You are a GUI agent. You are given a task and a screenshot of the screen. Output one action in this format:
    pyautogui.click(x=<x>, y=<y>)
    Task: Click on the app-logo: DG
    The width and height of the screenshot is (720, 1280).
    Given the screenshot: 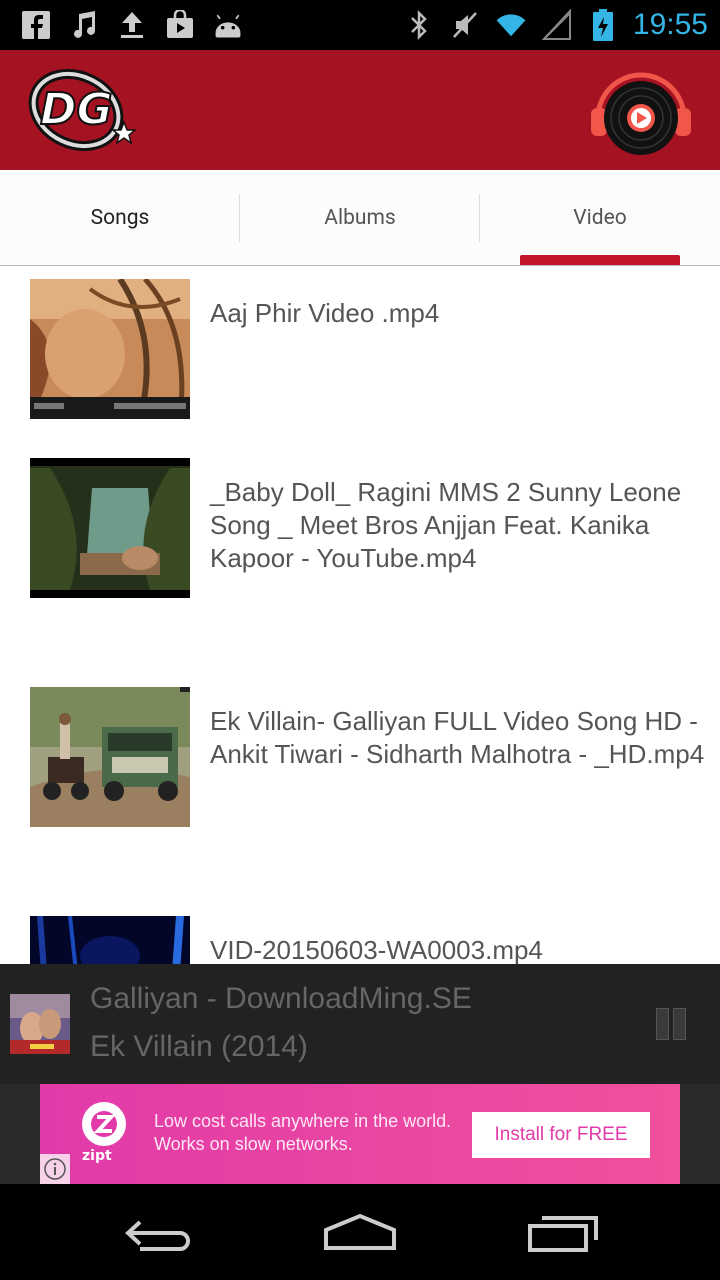 What is the action you would take?
    pyautogui.click(x=82, y=109)
    